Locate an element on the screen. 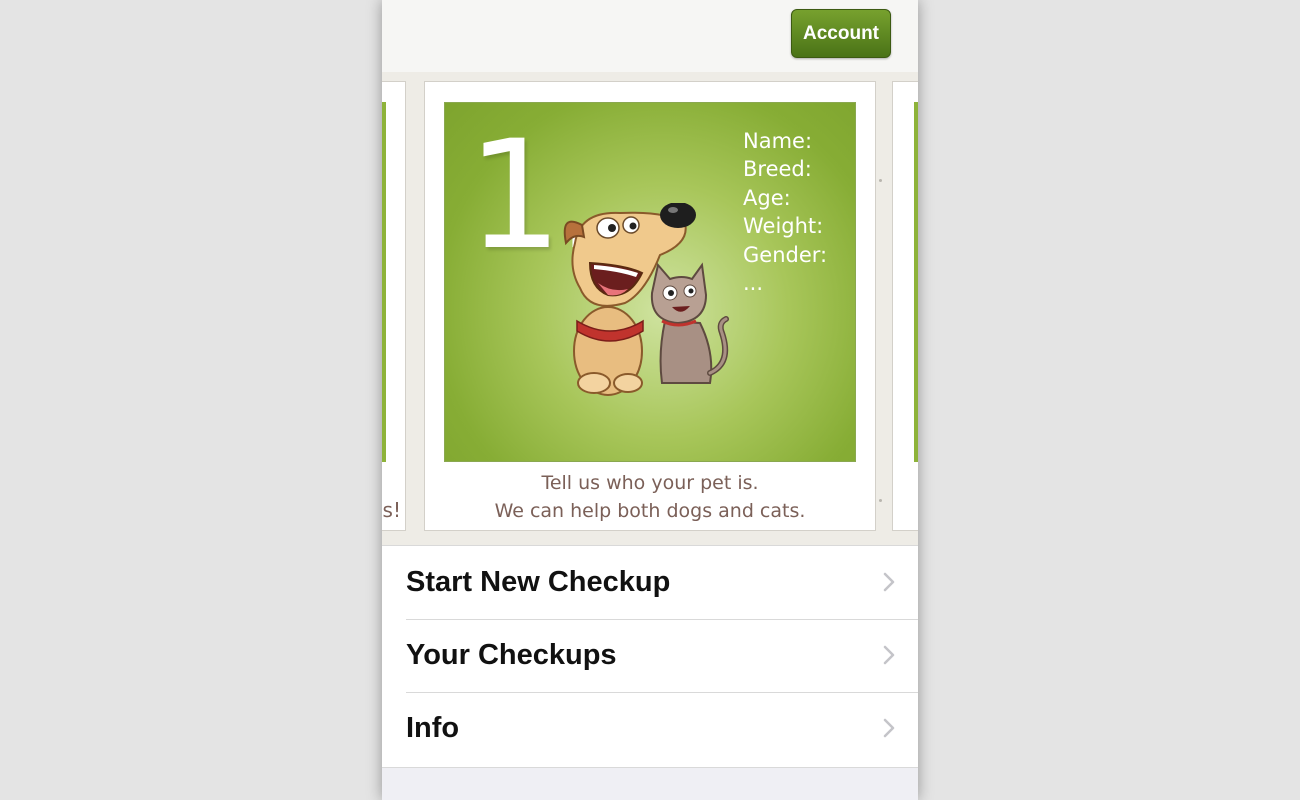  caption-line-2: We can help both dogs and cats. is located at coordinates (650, 511).